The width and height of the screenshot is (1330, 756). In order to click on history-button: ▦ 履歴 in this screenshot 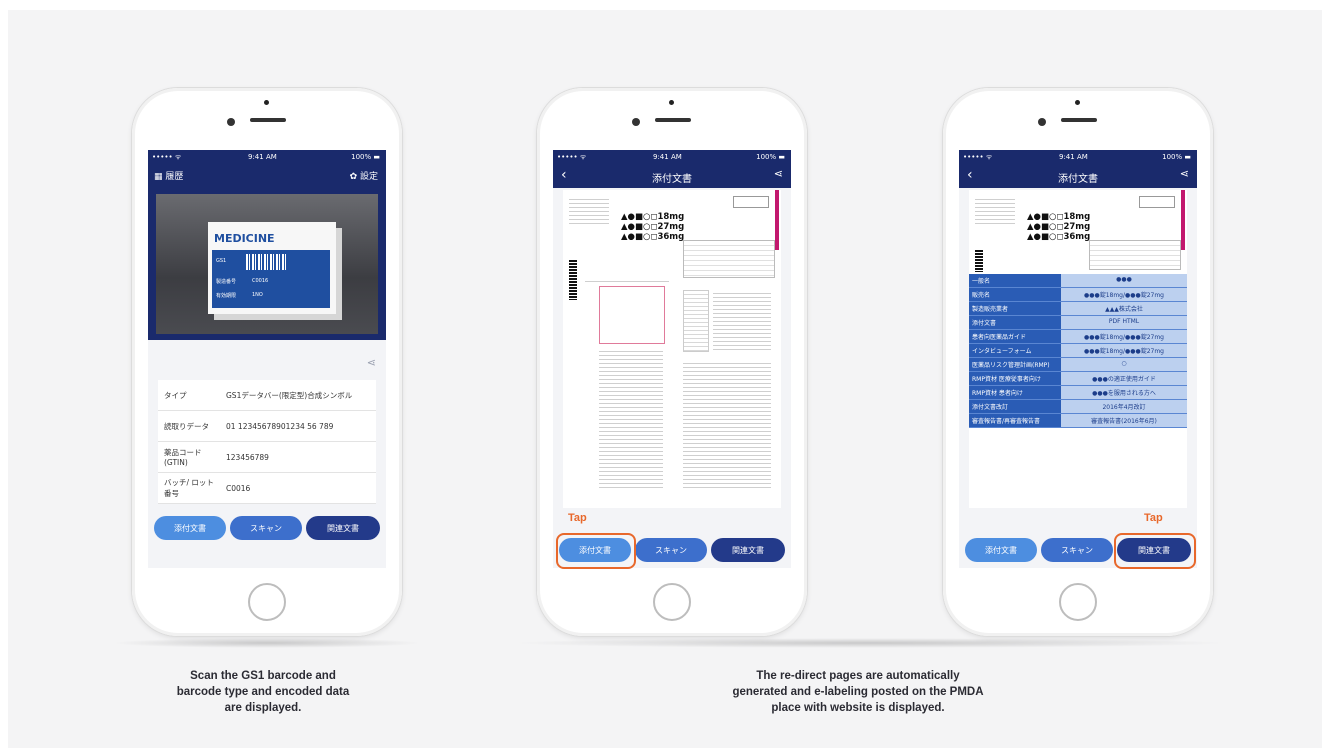, I will do `click(168, 175)`.